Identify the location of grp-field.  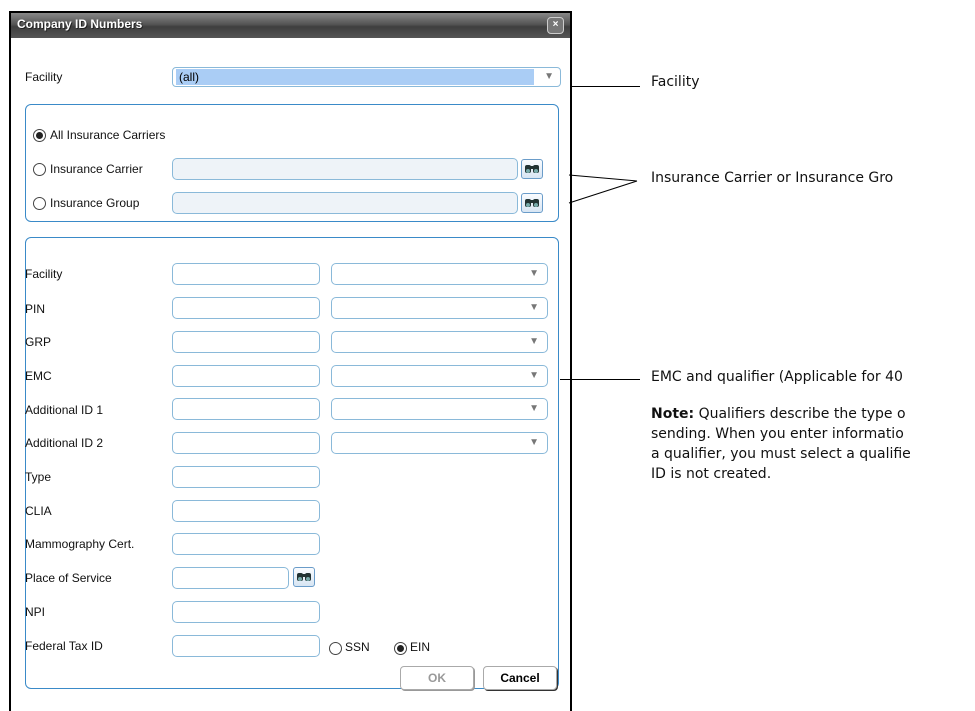
(246, 342).